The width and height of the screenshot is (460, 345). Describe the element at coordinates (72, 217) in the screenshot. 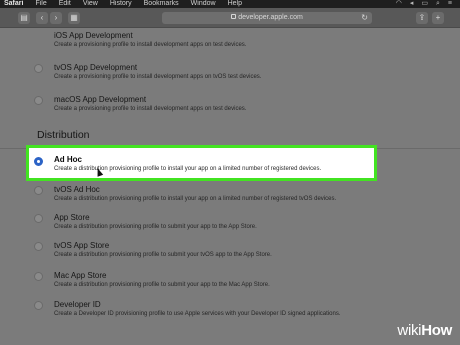

I see `option-title: App Store` at that location.